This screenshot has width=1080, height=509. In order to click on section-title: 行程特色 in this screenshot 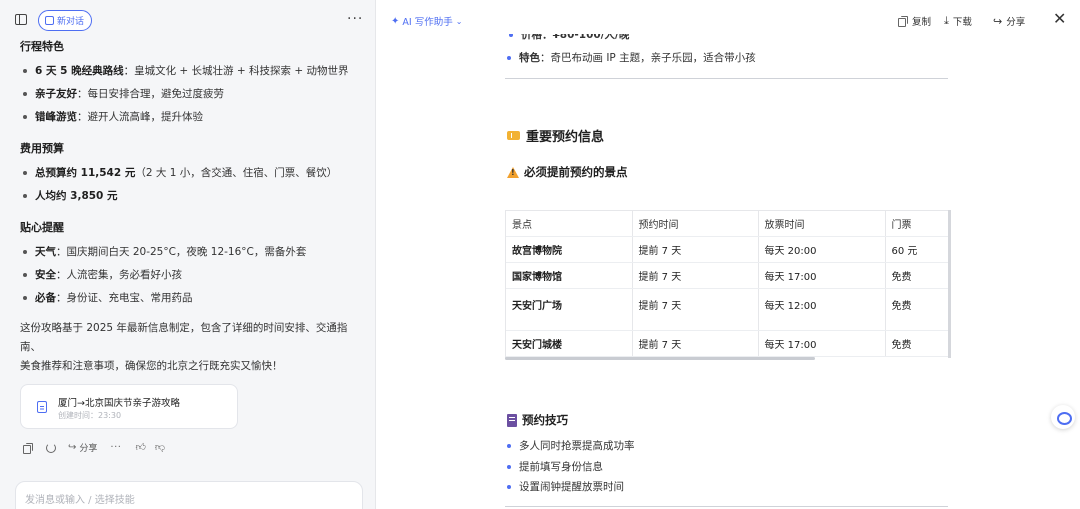, I will do `click(42, 46)`.